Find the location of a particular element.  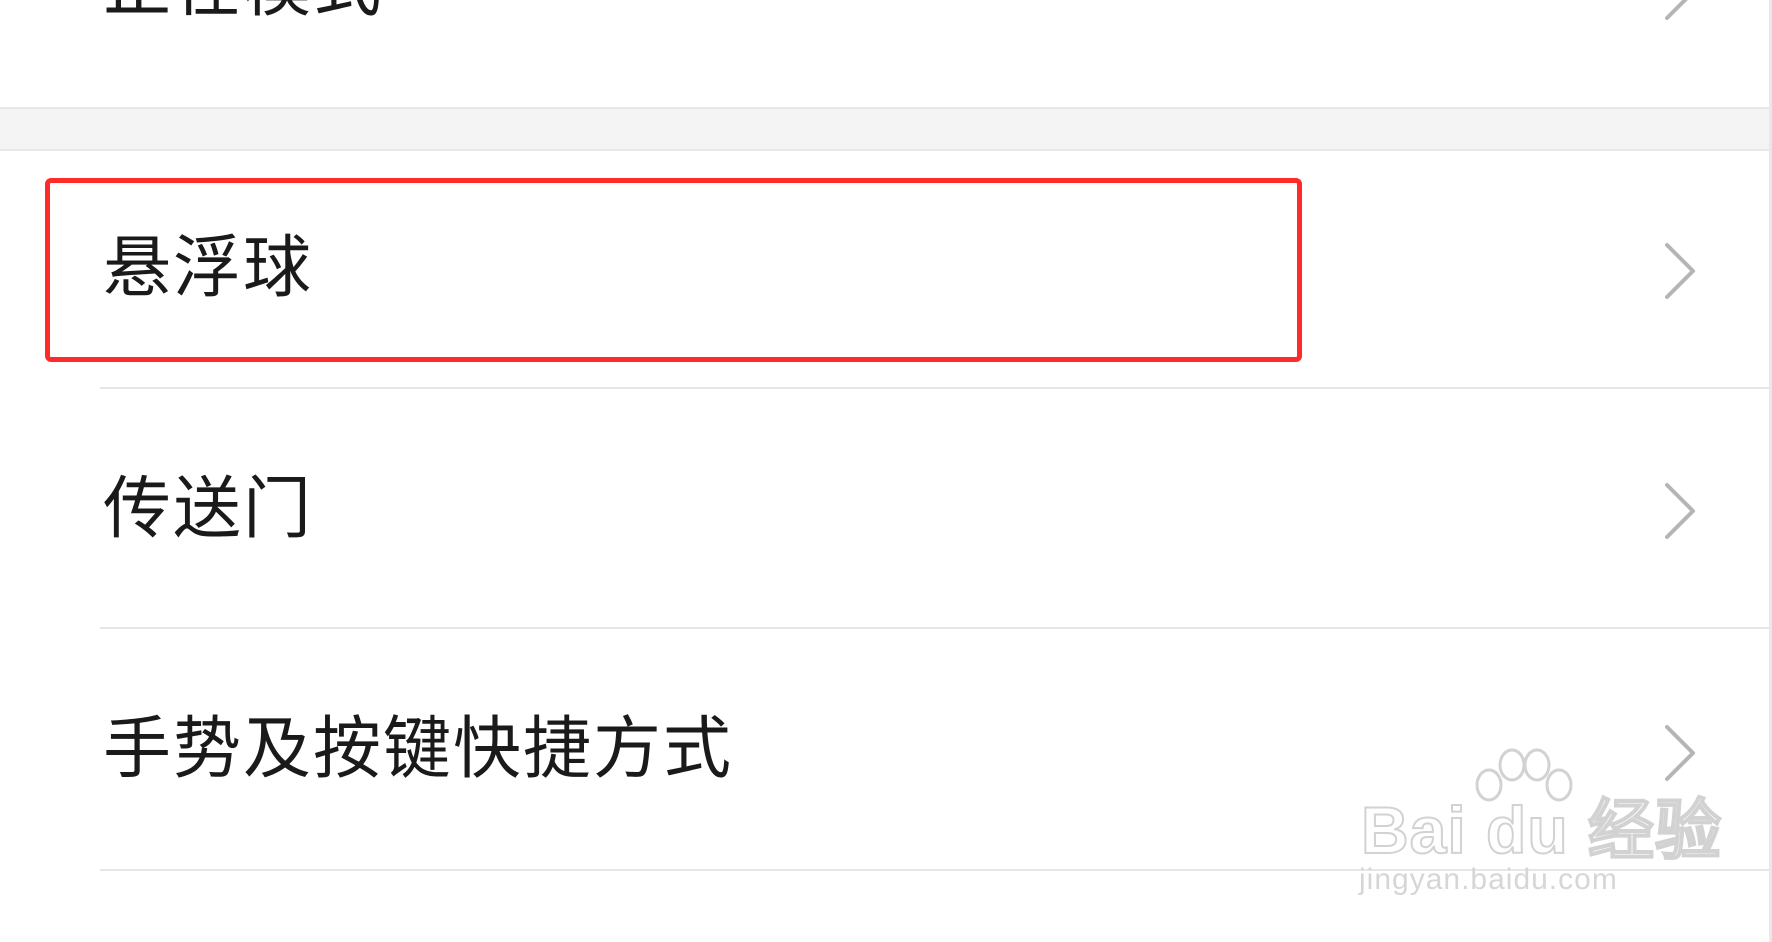

section-separator is located at coordinates (886, 129).